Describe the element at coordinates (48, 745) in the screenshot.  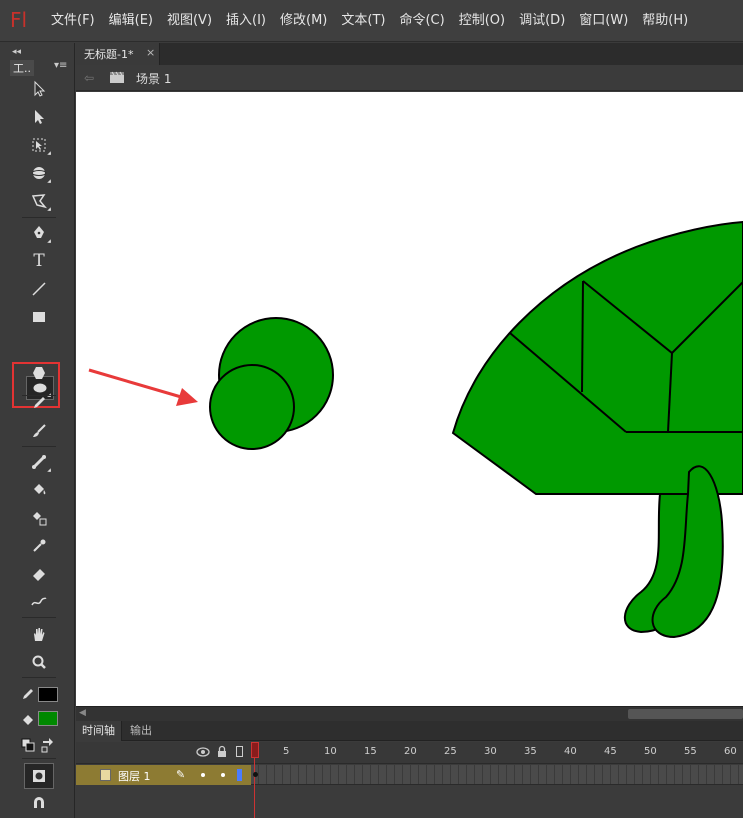
I see `swap-colors-icon` at that location.